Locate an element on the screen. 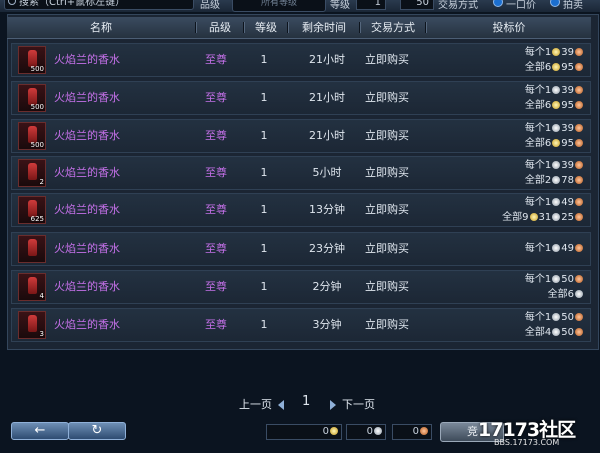 This screenshot has height=453, width=600. search-icon is located at coordinates (12, 2).